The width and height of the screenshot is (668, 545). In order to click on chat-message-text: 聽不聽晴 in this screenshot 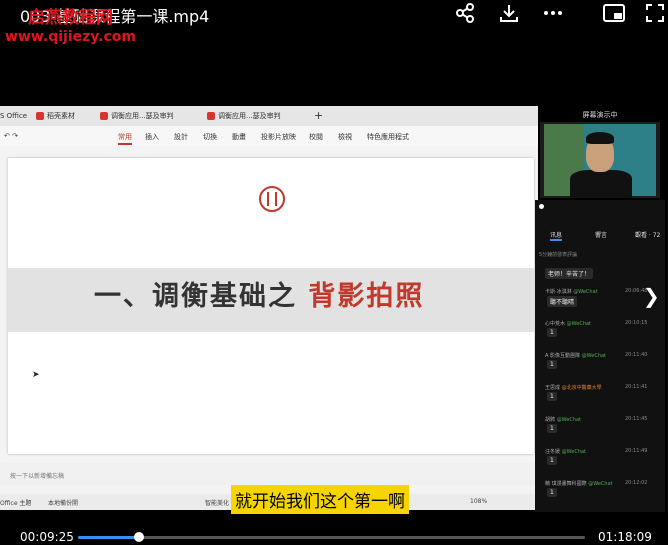, I will do `click(562, 301)`.